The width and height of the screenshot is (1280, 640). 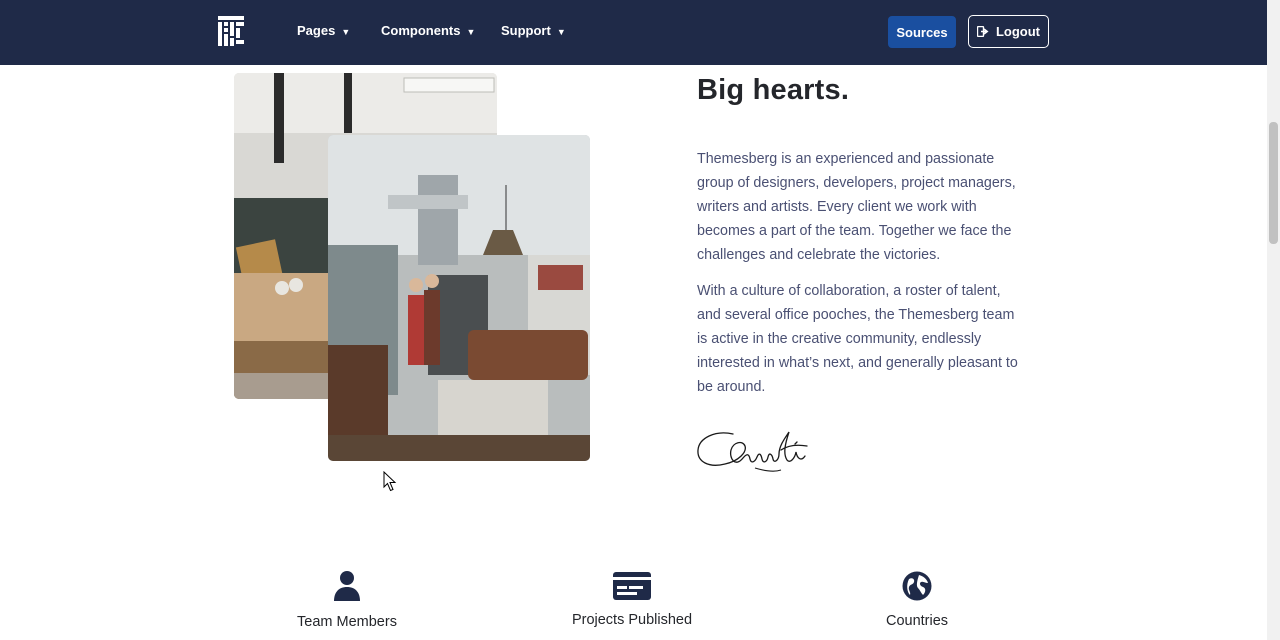 I want to click on stat-label: Team Members, so click(x=347, y=622).